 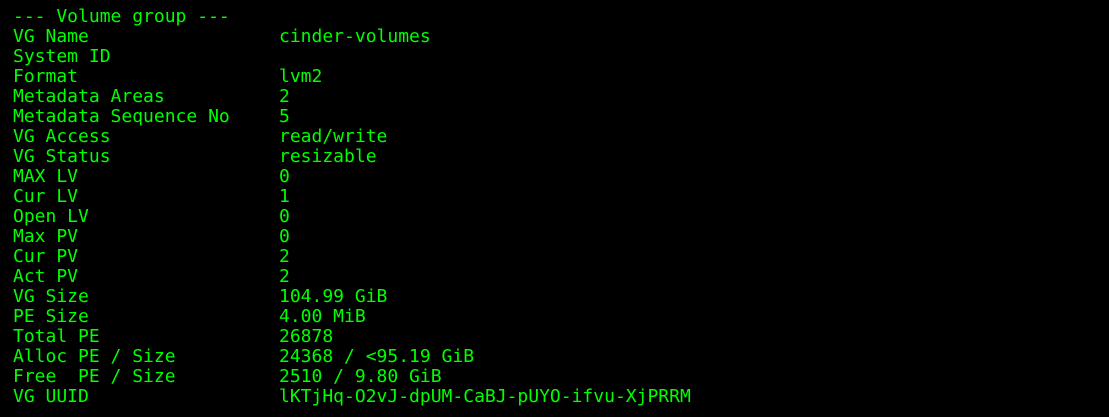 I want to click on vg-property-value: 24368 / <95.19 GiB, so click(x=377, y=356).